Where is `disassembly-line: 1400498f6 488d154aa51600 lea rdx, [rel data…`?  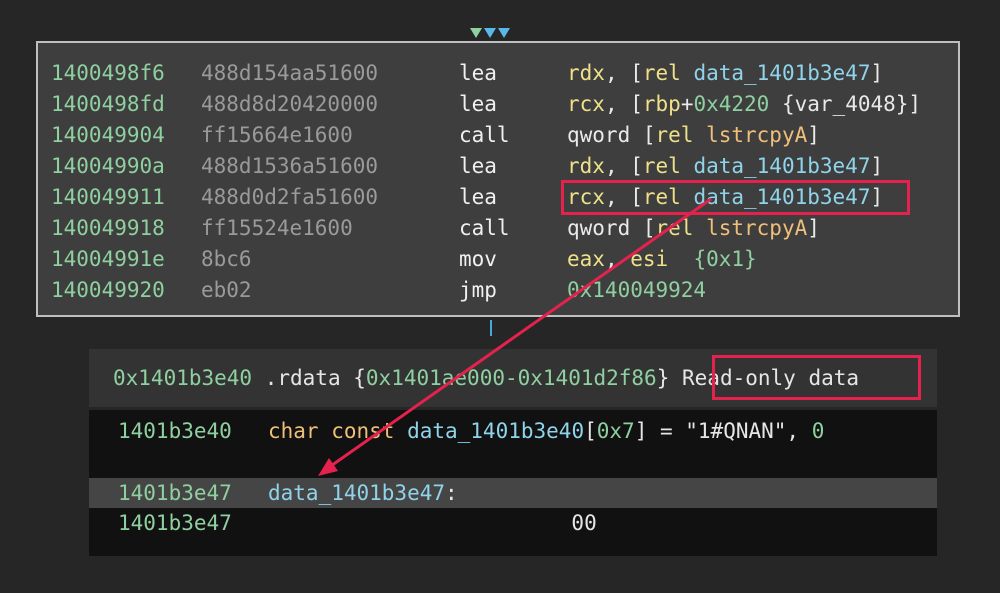
disassembly-line: 1400498f6 488d154aa51600 lea rdx, [rel data… is located at coordinates (498, 73).